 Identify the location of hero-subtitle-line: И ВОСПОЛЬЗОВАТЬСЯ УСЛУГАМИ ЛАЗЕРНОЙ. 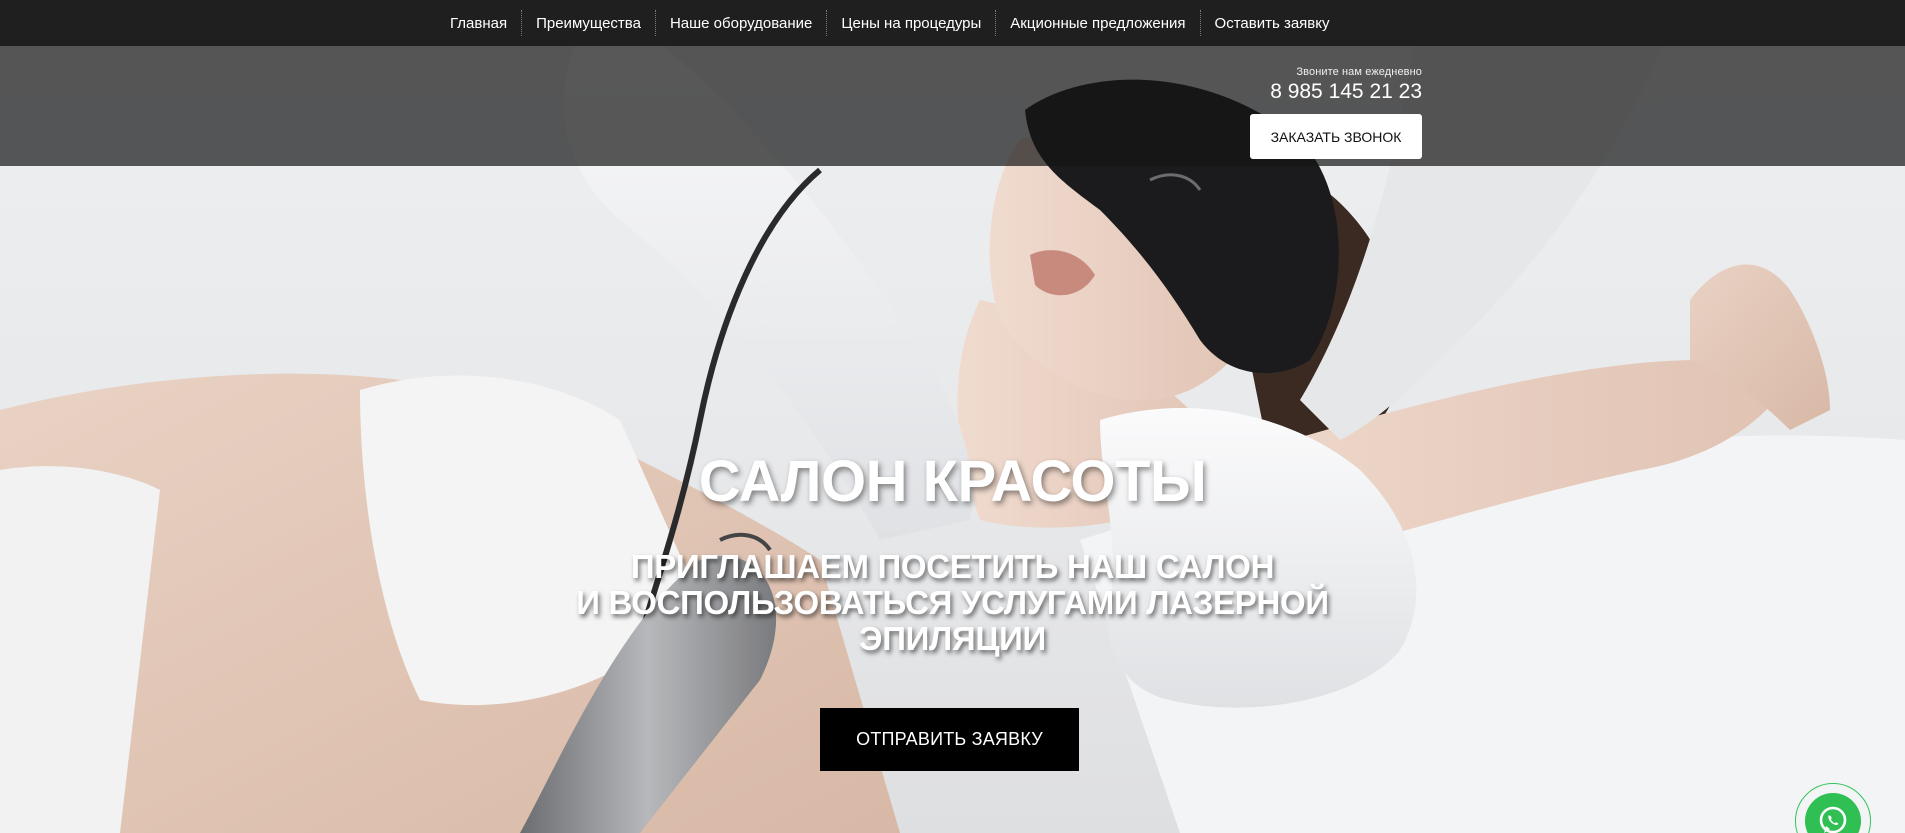
(952, 602).